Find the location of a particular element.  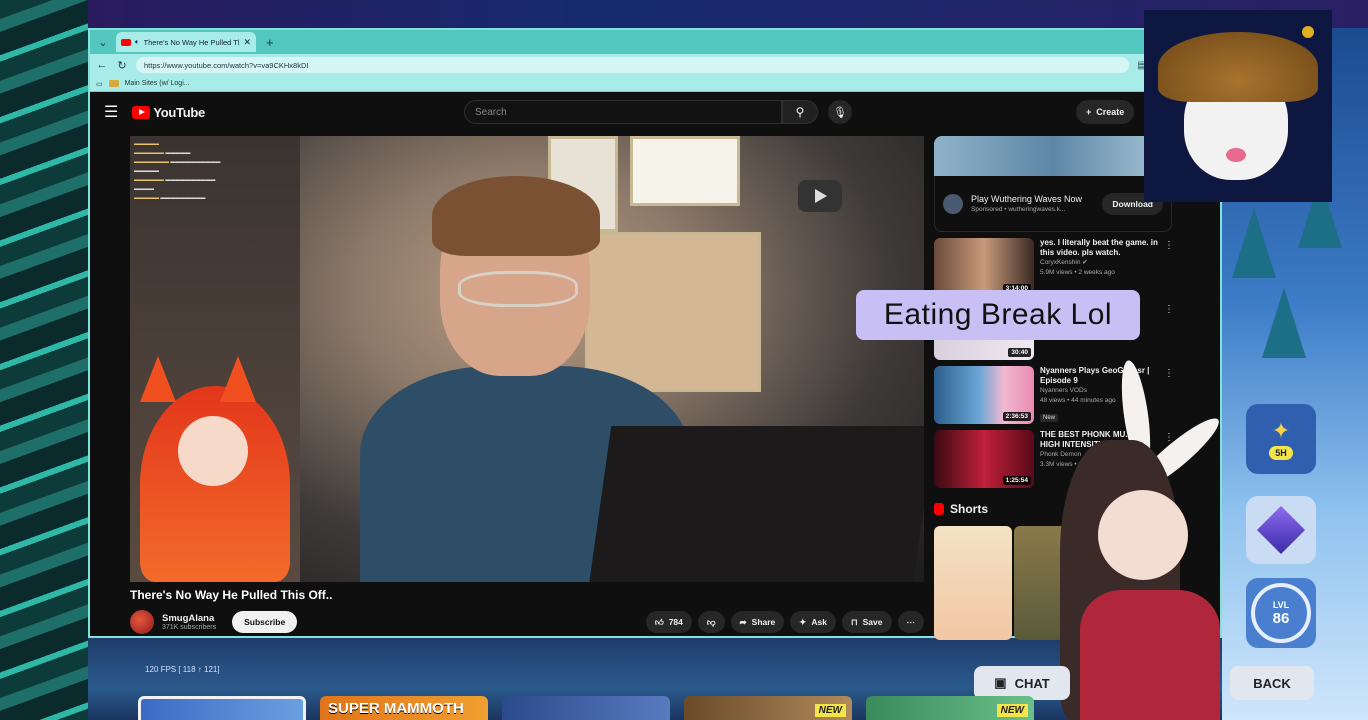

like-button: 👍︎ 784 is located at coordinates (668, 622).